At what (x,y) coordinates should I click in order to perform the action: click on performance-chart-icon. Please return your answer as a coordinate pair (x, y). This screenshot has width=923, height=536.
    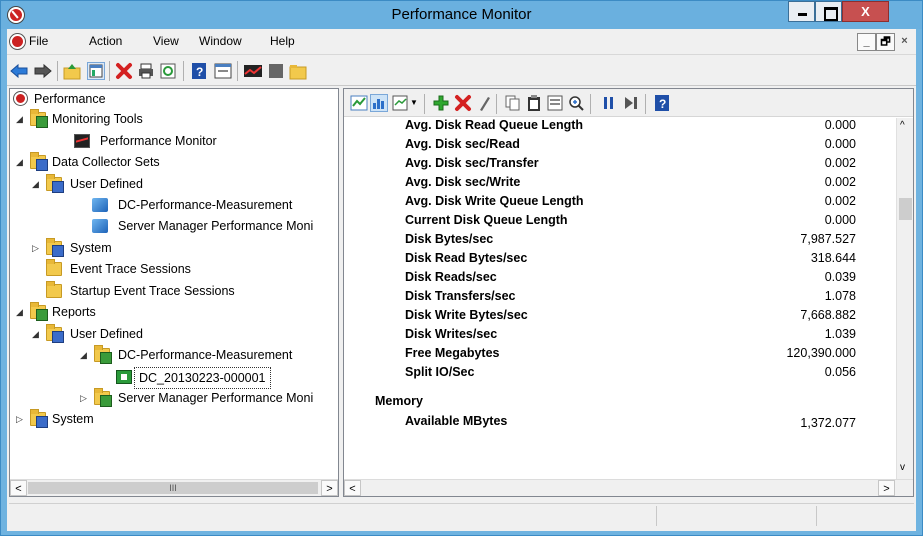
    Looking at the image, I should click on (252, 71).